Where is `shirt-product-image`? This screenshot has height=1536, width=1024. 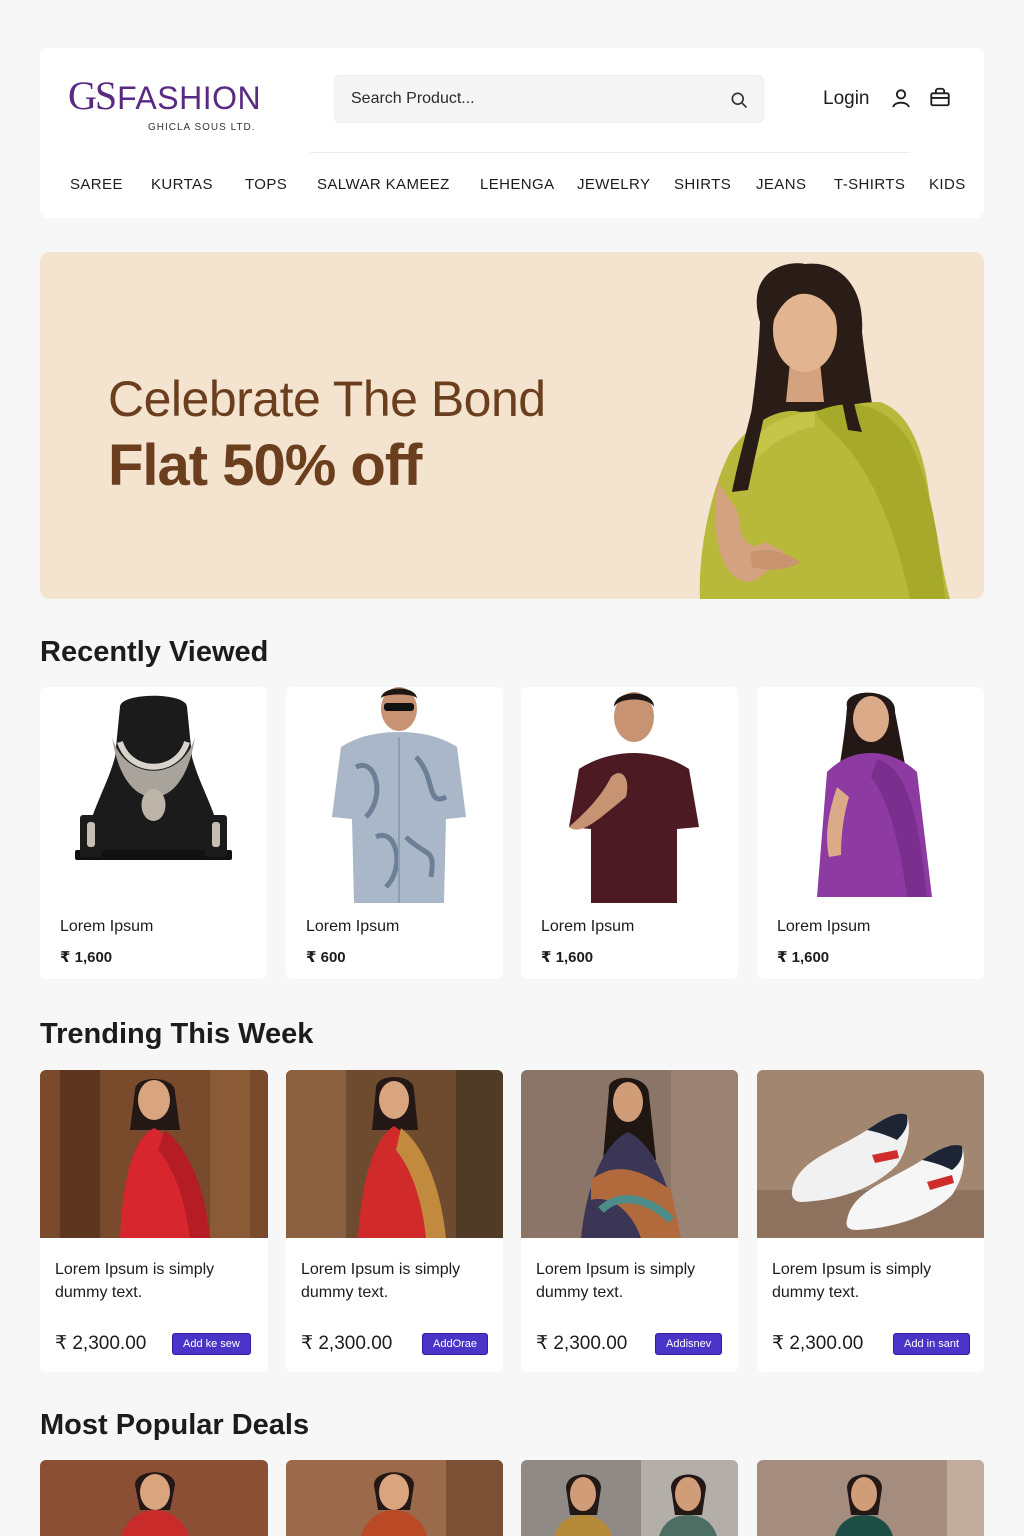 shirt-product-image is located at coordinates (399, 795).